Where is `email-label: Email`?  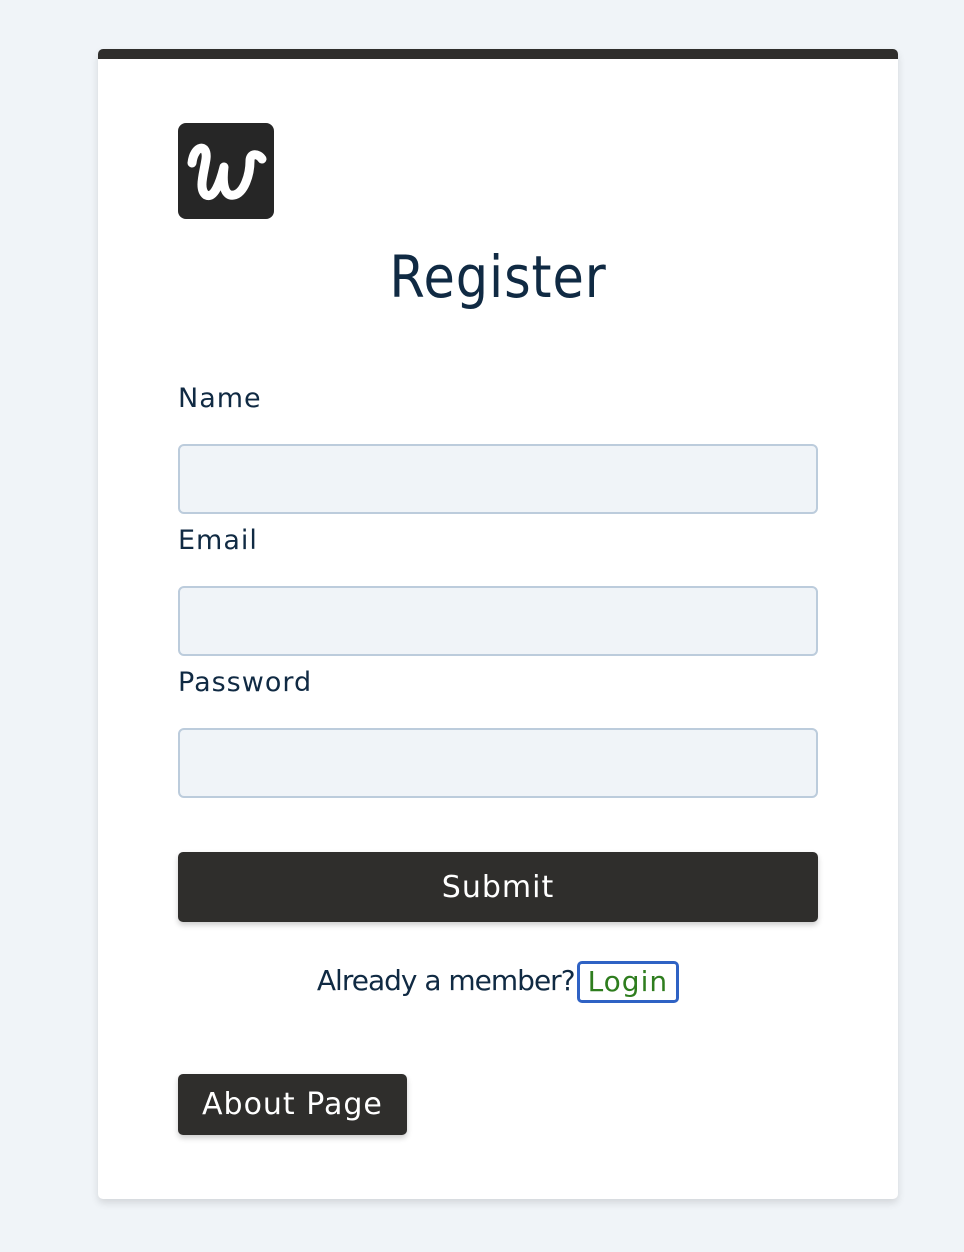 email-label: Email is located at coordinates (218, 540).